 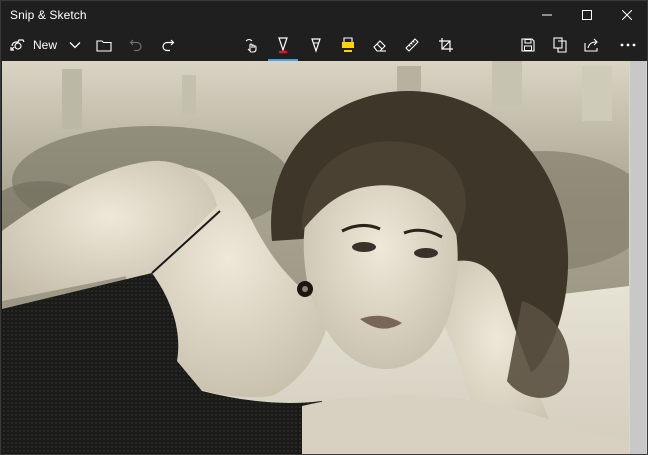 I want to click on ballpoint-pen-tool, so click(x=283, y=45).